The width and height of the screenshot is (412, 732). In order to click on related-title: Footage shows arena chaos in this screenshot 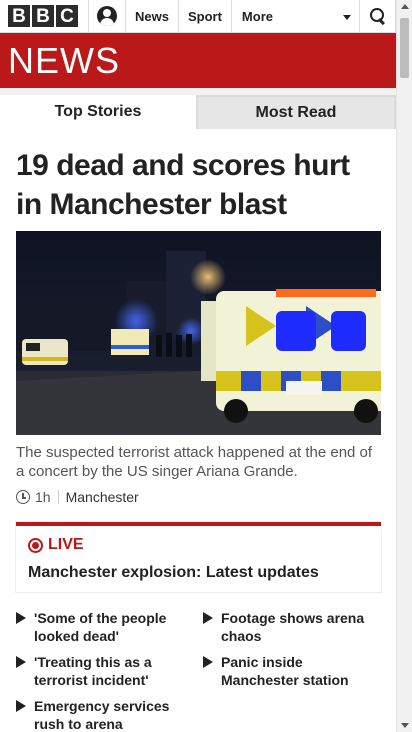, I will do `click(293, 627)`.